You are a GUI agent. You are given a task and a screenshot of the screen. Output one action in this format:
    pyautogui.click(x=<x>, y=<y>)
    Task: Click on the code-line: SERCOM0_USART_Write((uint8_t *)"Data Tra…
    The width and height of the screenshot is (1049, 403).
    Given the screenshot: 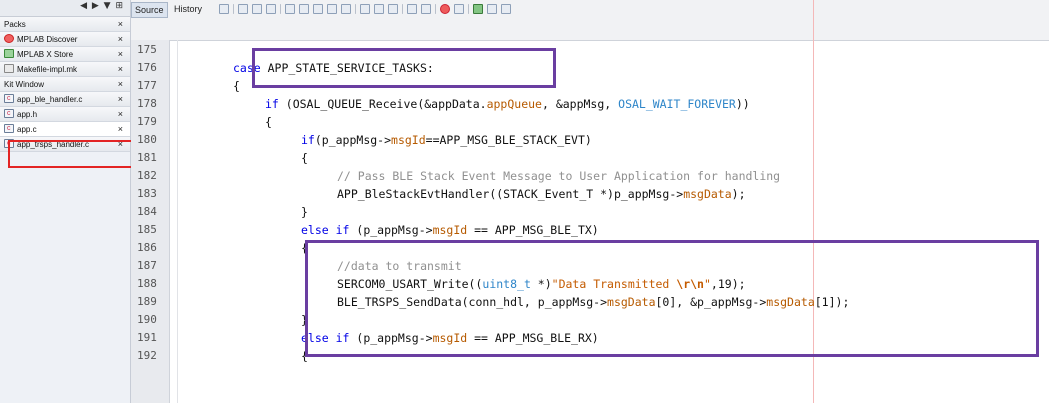 What is the action you would take?
    pyautogui.click(x=541, y=284)
    